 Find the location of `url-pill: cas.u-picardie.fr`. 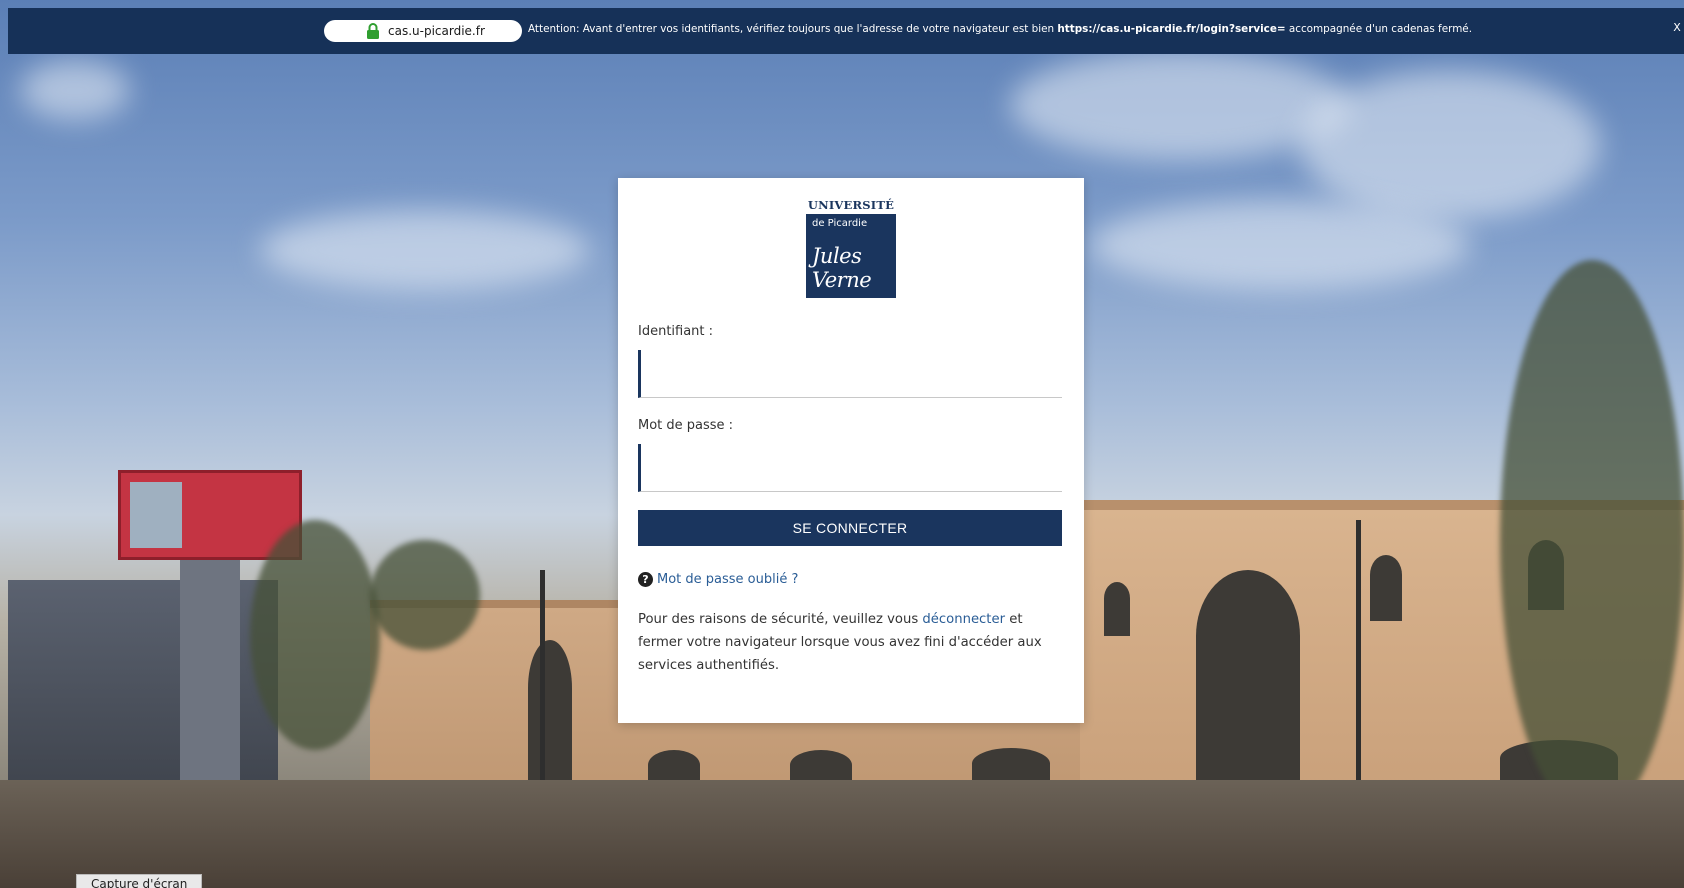

url-pill: cas.u-picardie.fr is located at coordinates (423, 31).